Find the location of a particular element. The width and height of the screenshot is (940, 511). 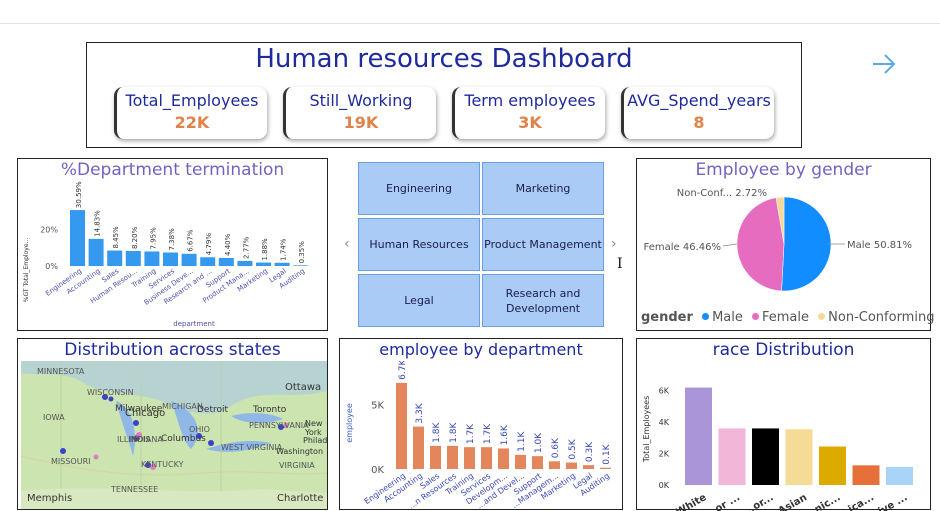

slicer-item-marketing: Marketing is located at coordinates (543, 188).